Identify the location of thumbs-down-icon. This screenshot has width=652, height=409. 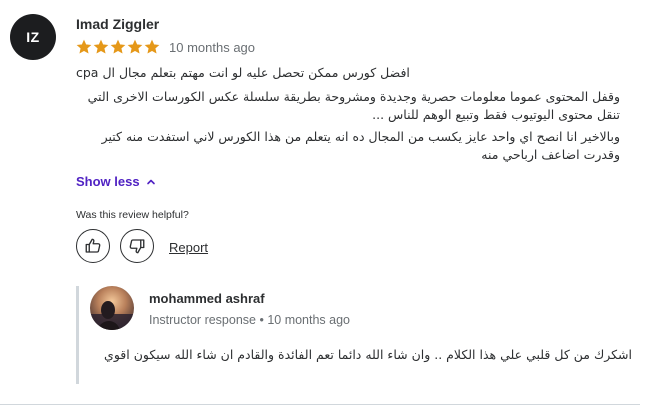
(137, 246).